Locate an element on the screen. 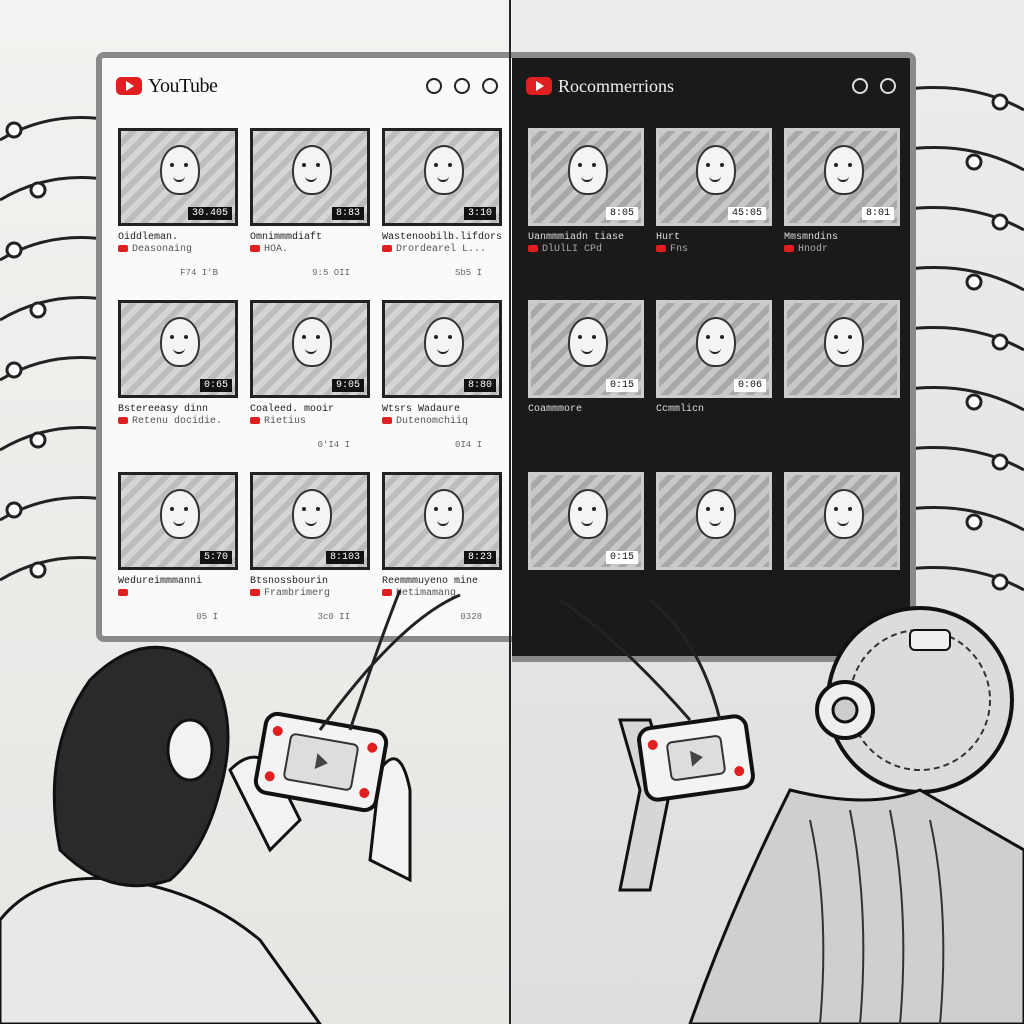 The width and height of the screenshot is (1024, 1024). video-thumbnail: 5:70 is located at coordinates (178, 521).